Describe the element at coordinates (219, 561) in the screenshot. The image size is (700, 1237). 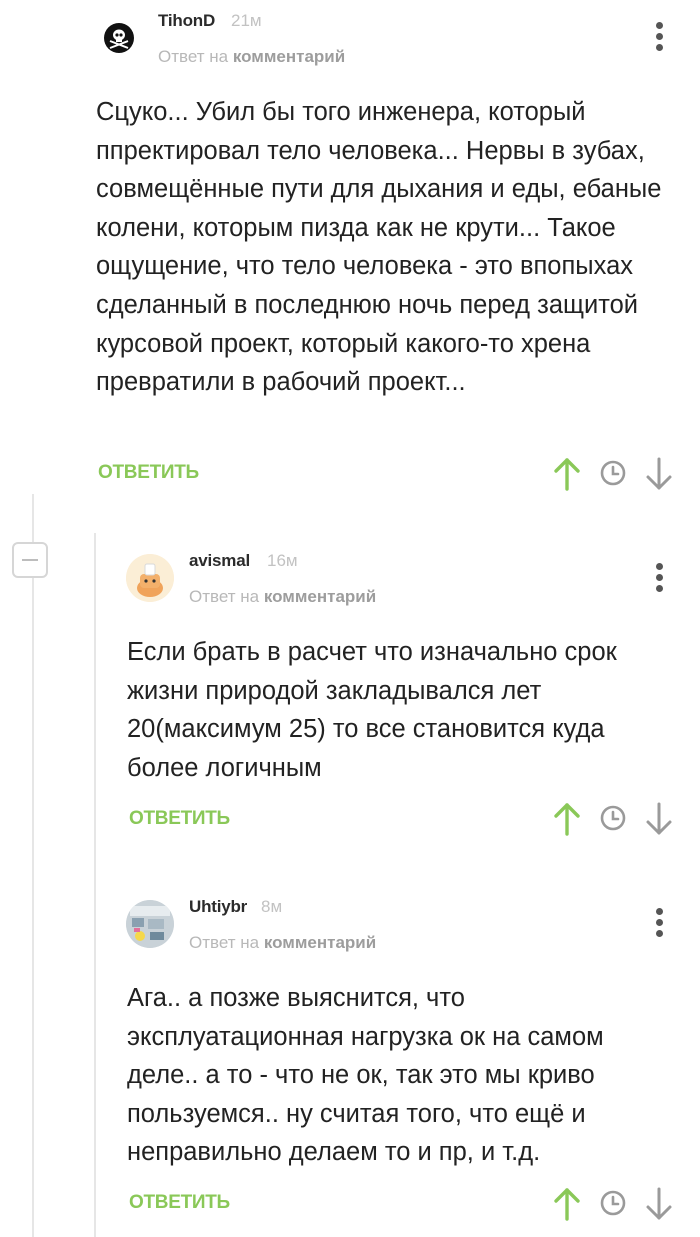
I see `username: avismal` at that location.